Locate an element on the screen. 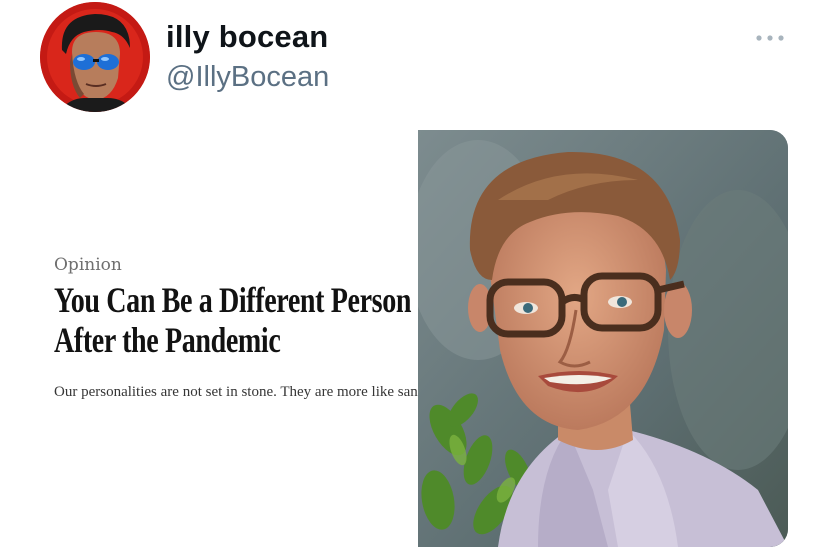 This screenshot has width=828, height=547. more-dots-icon is located at coordinates (770, 38).